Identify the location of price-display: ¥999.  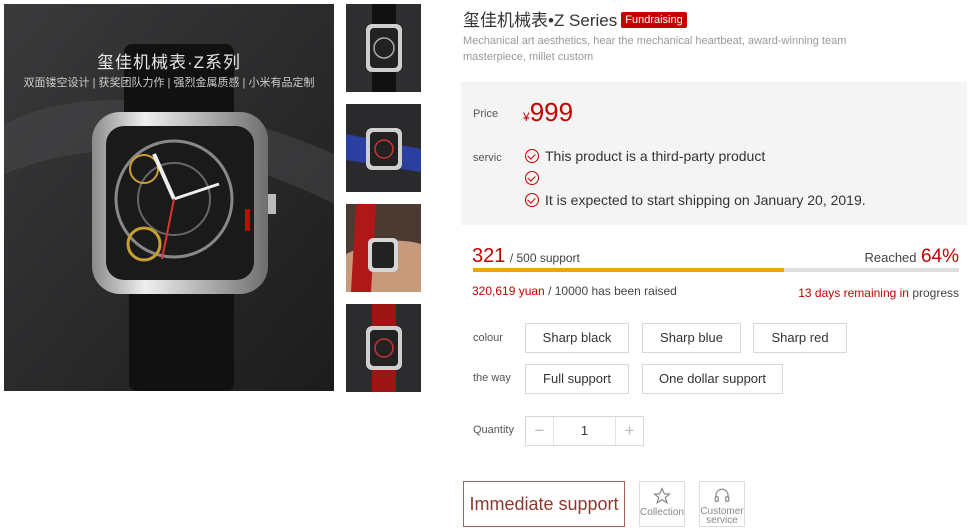
(548, 112).